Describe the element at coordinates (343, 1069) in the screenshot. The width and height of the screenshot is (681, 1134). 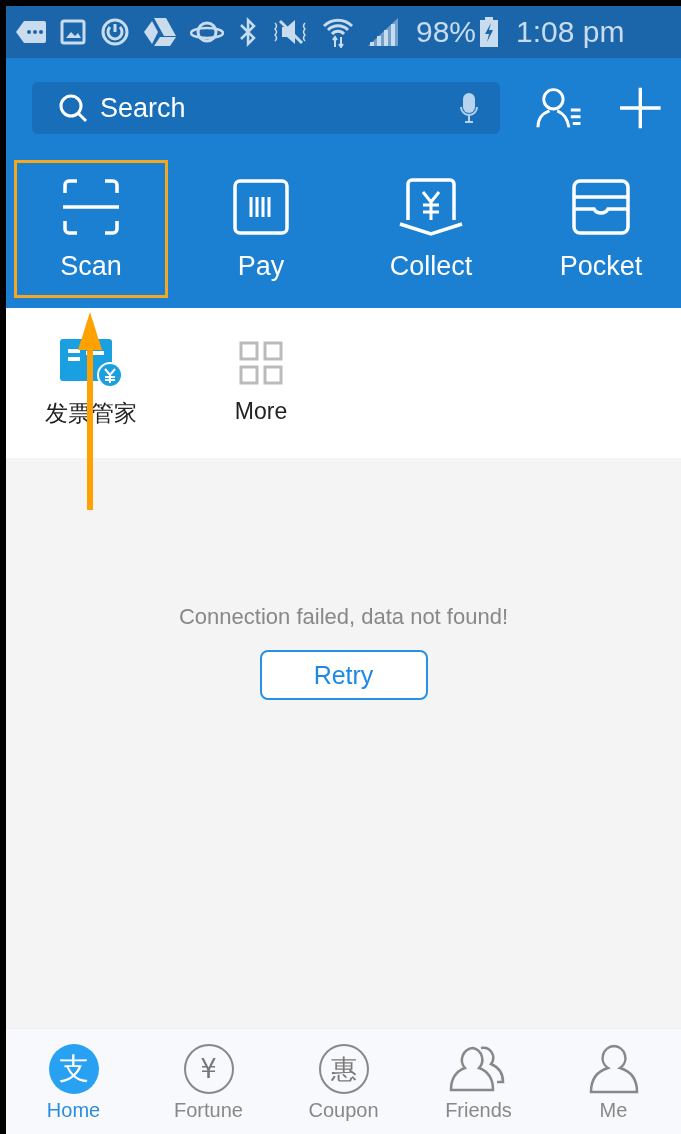
I see `glyph-circle-icon: 惠` at that location.